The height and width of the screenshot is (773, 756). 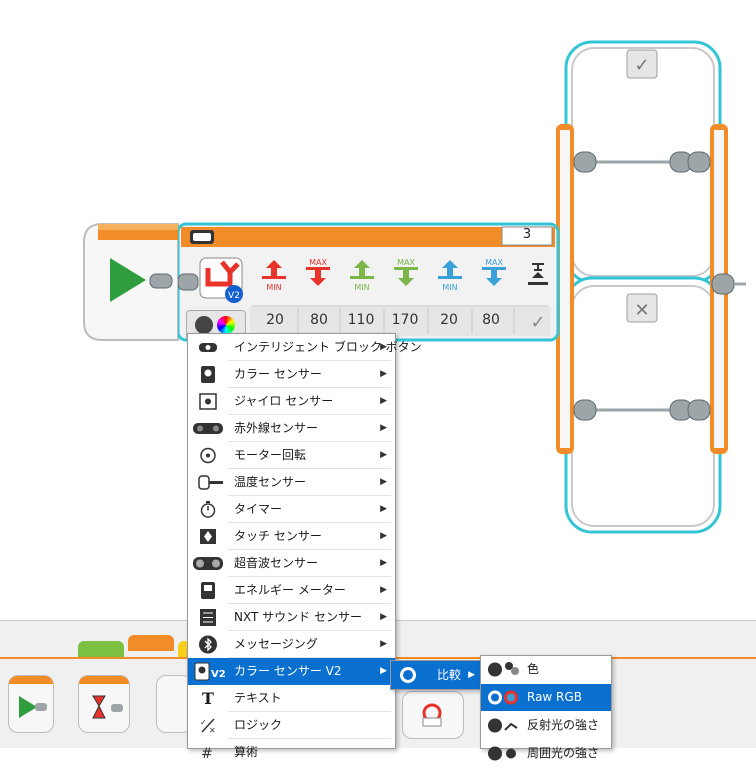 I want to click on menu-item-timer: タイマー ▶, so click(x=291, y=509).